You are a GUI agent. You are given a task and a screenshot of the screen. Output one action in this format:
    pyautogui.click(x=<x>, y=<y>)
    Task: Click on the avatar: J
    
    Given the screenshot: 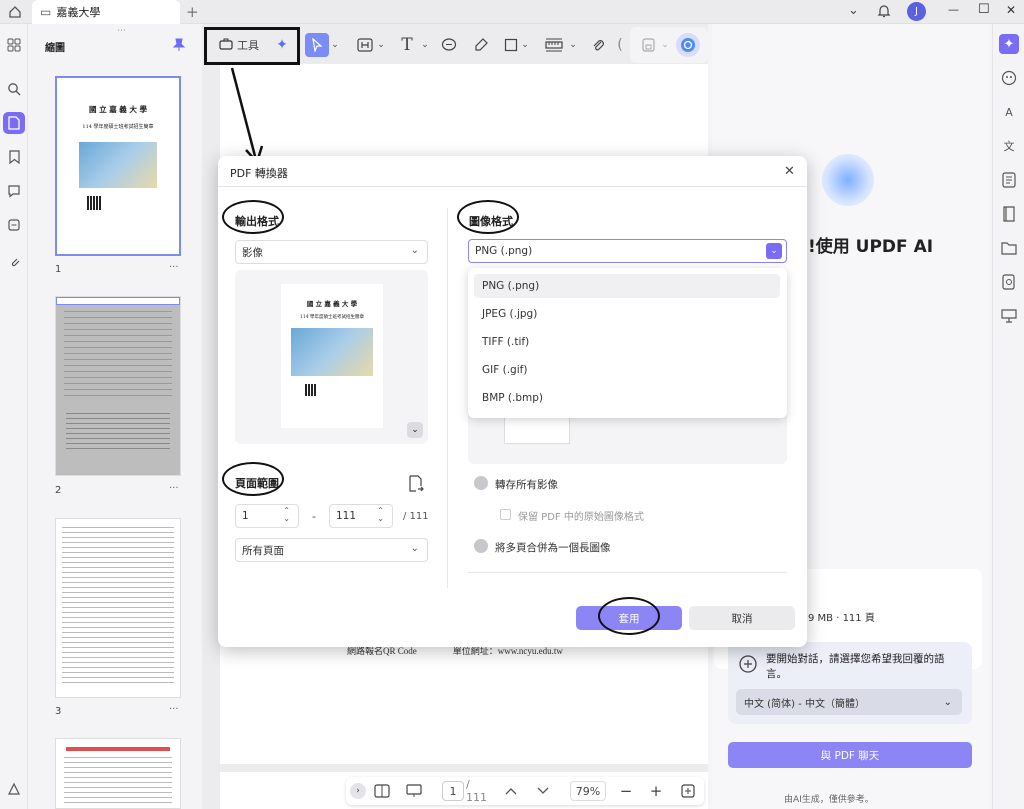 What is the action you would take?
    pyautogui.click(x=916, y=11)
    